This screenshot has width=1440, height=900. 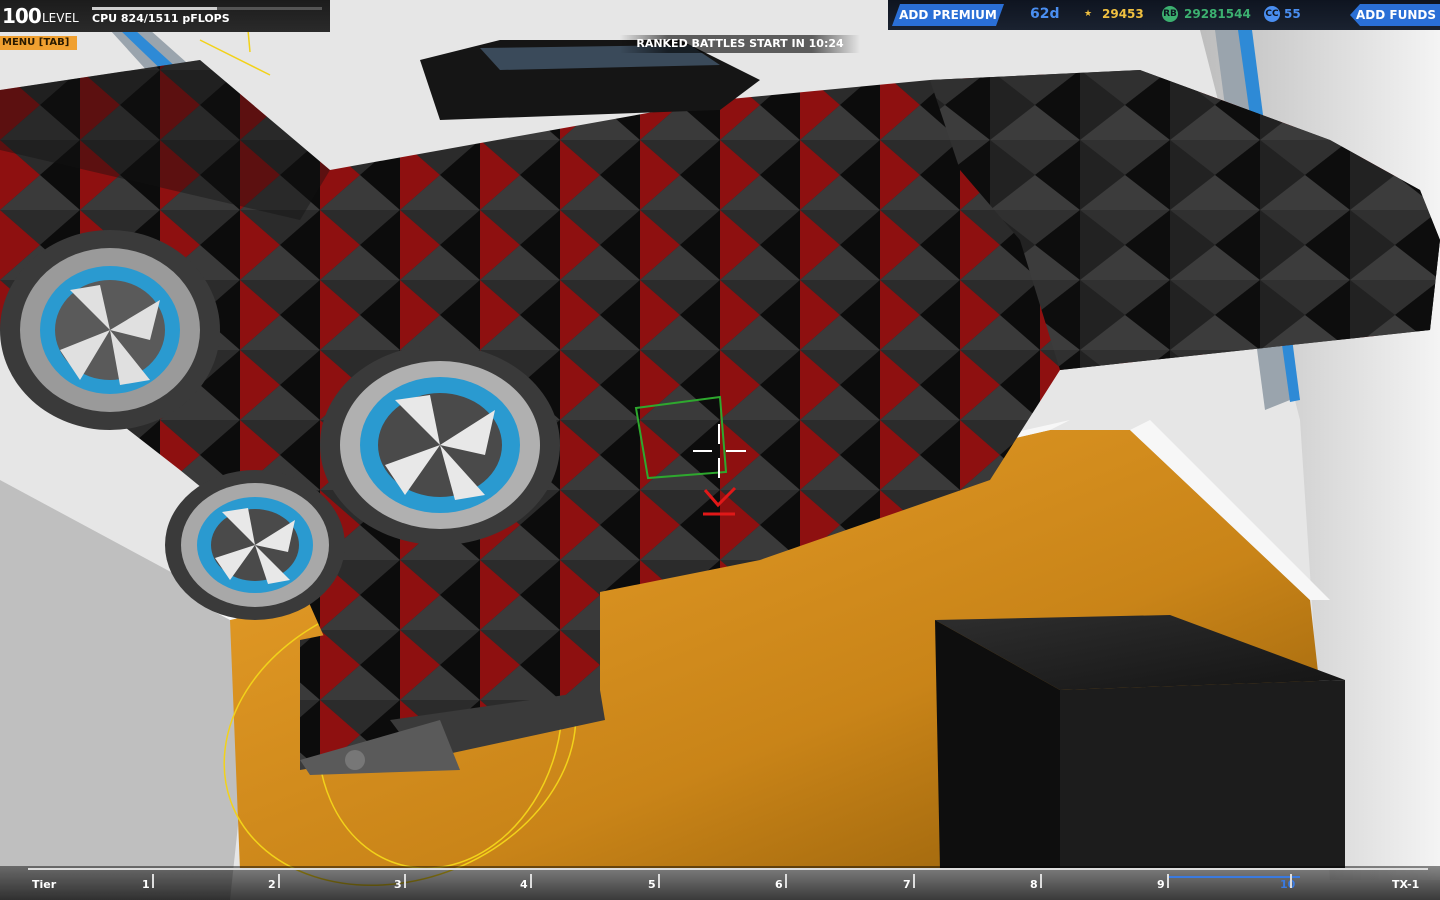 What do you see at coordinates (1288, 884) in the screenshot?
I see `tier-marker-10: 10` at bounding box center [1288, 884].